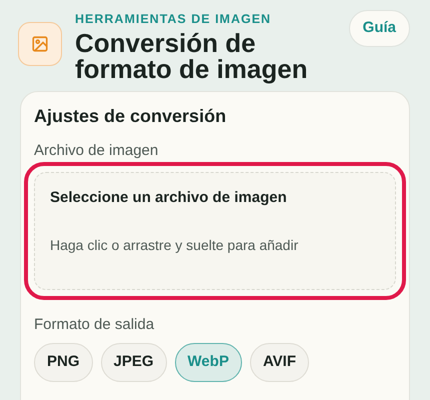 Image resolution: width=430 pixels, height=400 pixels. What do you see at coordinates (169, 198) in the screenshot?
I see `dropzone-title: Seleccione un archivo de imagen` at bounding box center [169, 198].